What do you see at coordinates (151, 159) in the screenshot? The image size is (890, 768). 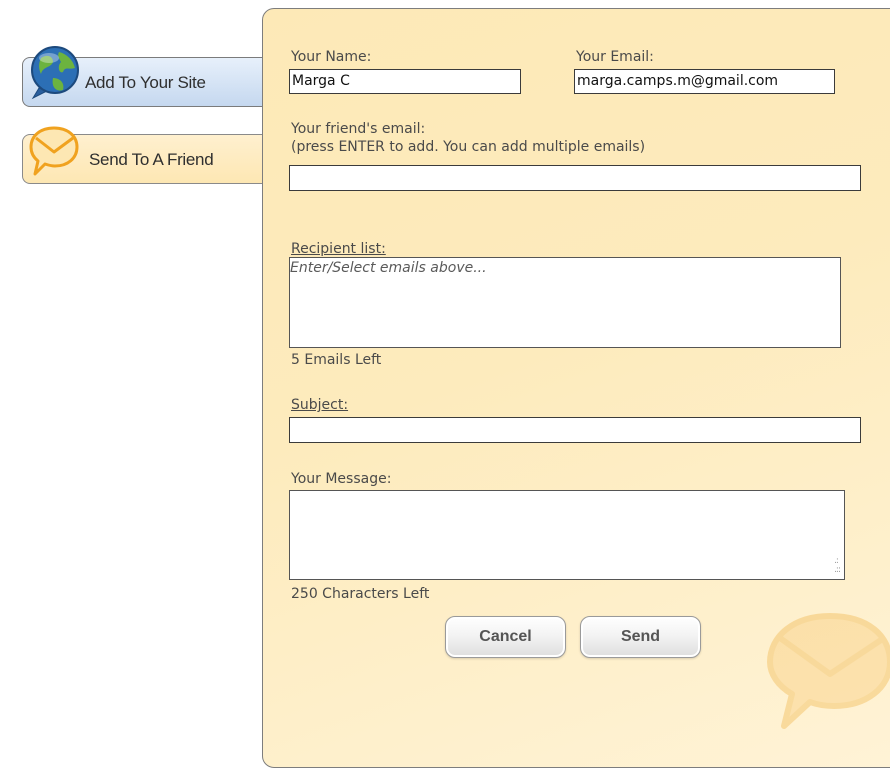 I see `tab-send-to-a-friend-label: Send To A Friend` at bounding box center [151, 159].